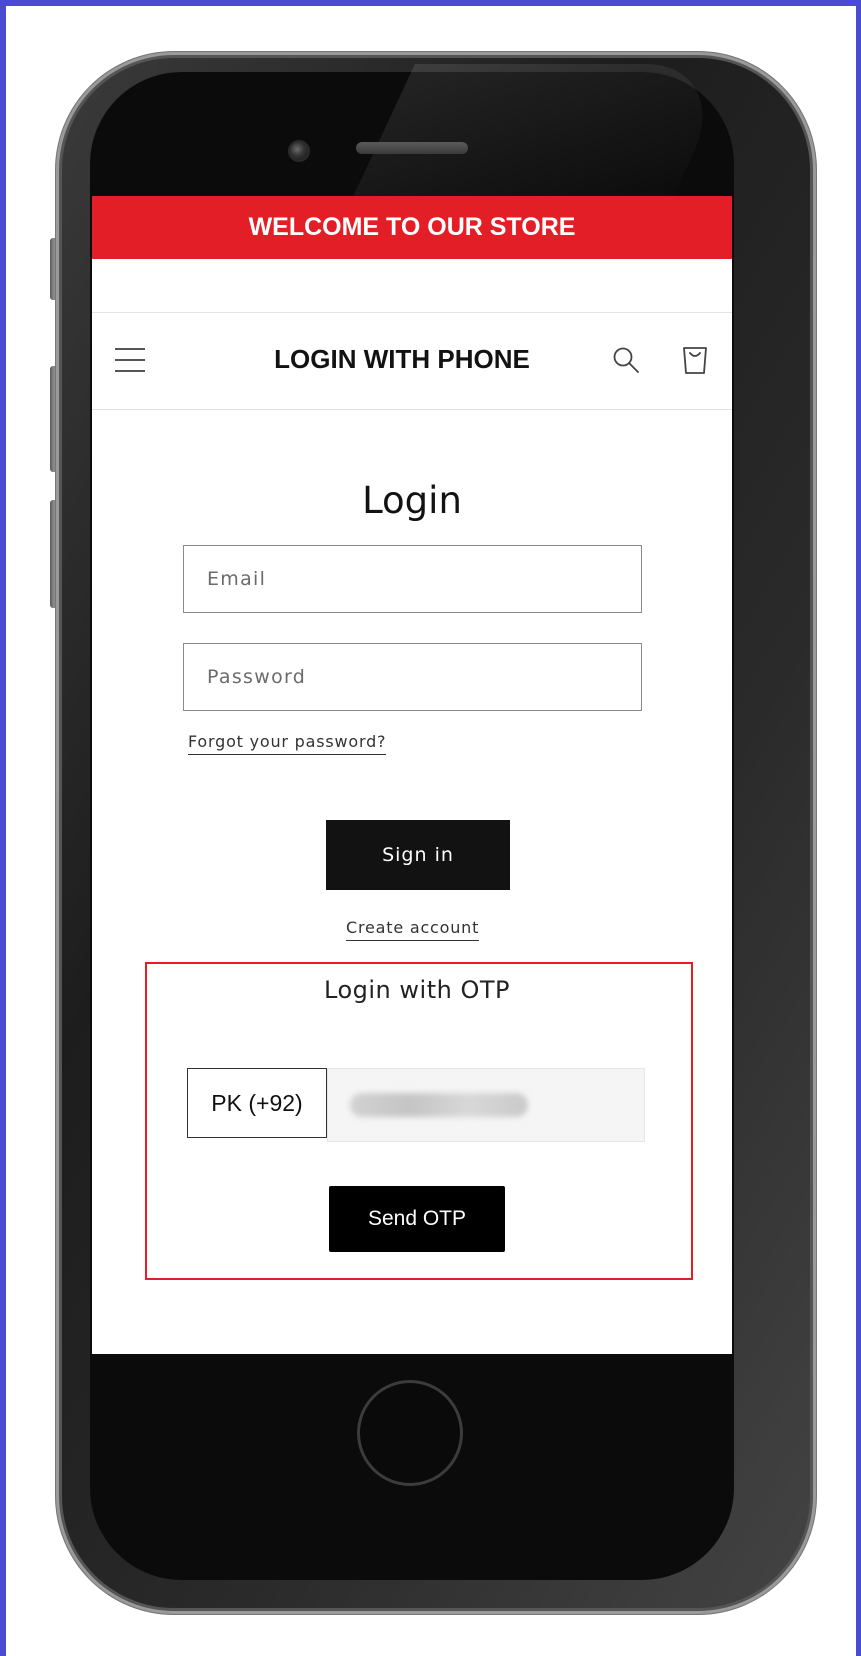 The image size is (861, 1656). I want to click on sign-in-label: Sign in, so click(418, 855).